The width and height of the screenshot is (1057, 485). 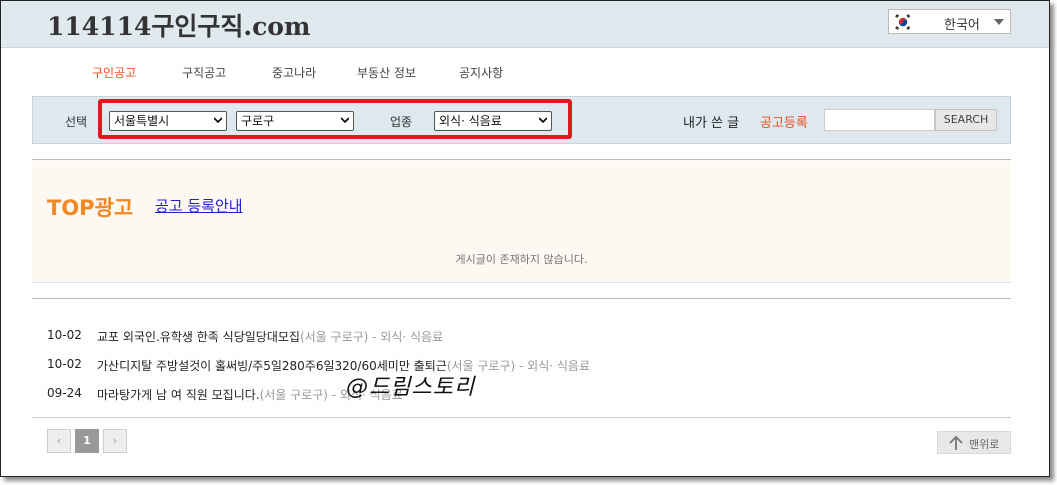 I want to click on next-page-button: ›, so click(x=115, y=441).